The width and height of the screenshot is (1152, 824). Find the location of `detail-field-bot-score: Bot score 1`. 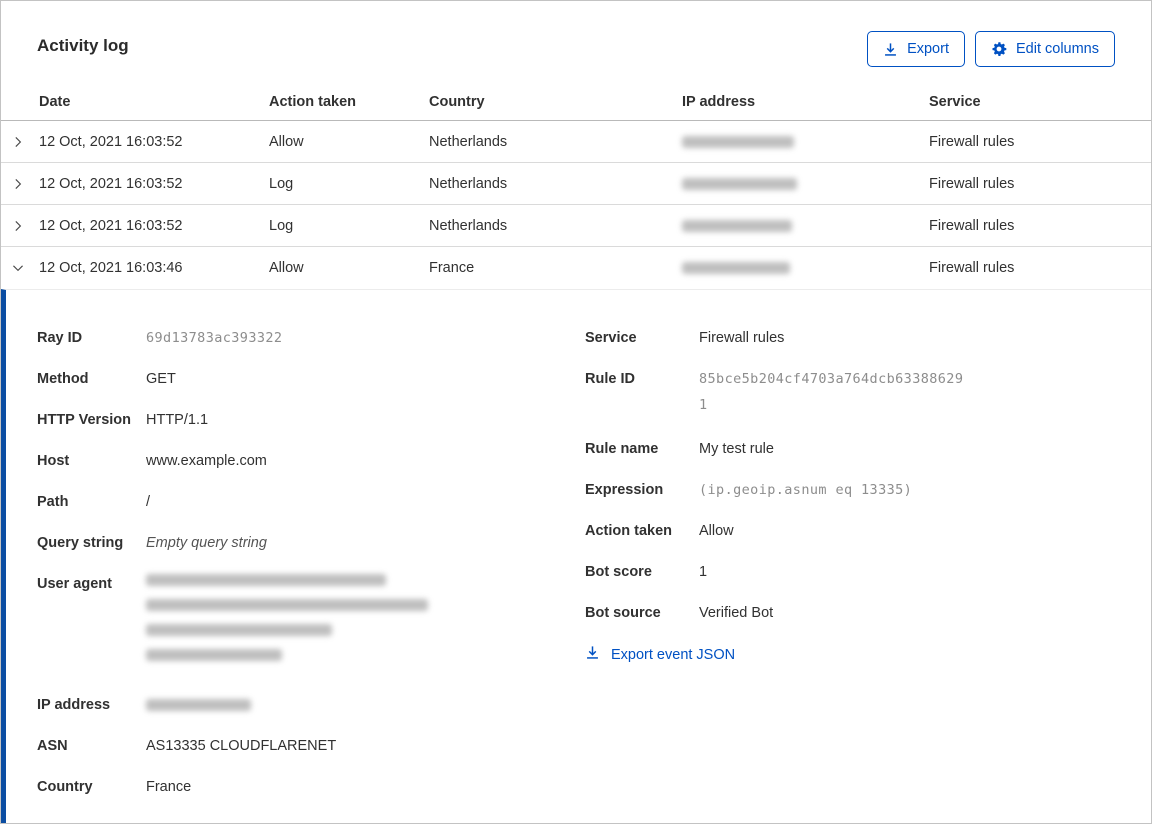

detail-field-bot-score: Bot score 1 is located at coordinates (850, 572).